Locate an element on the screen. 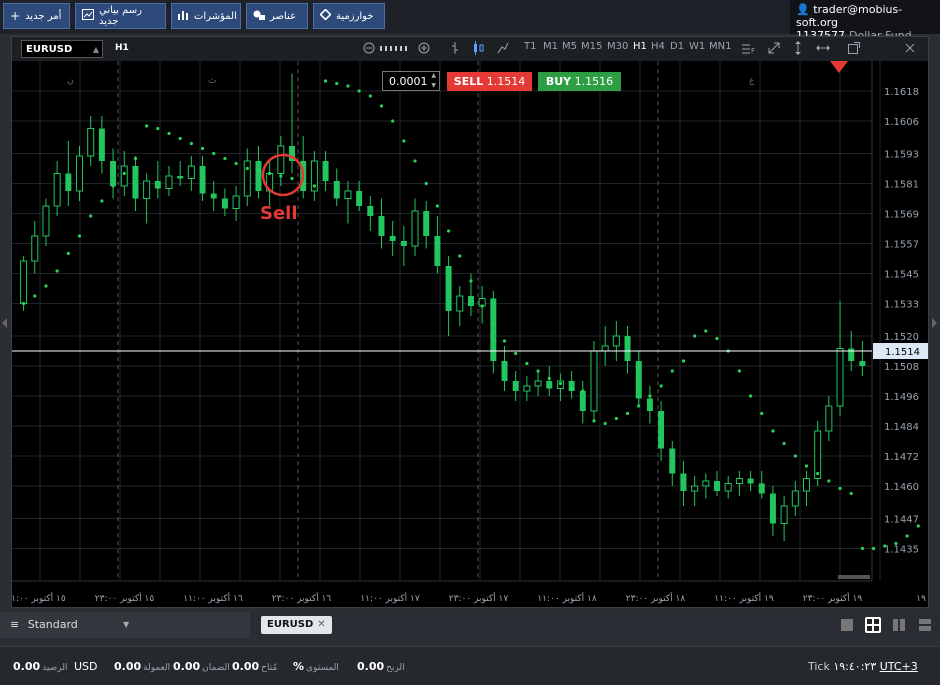 This screenshot has width=940, height=685. plus-icon: + is located at coordinates (15, 16).